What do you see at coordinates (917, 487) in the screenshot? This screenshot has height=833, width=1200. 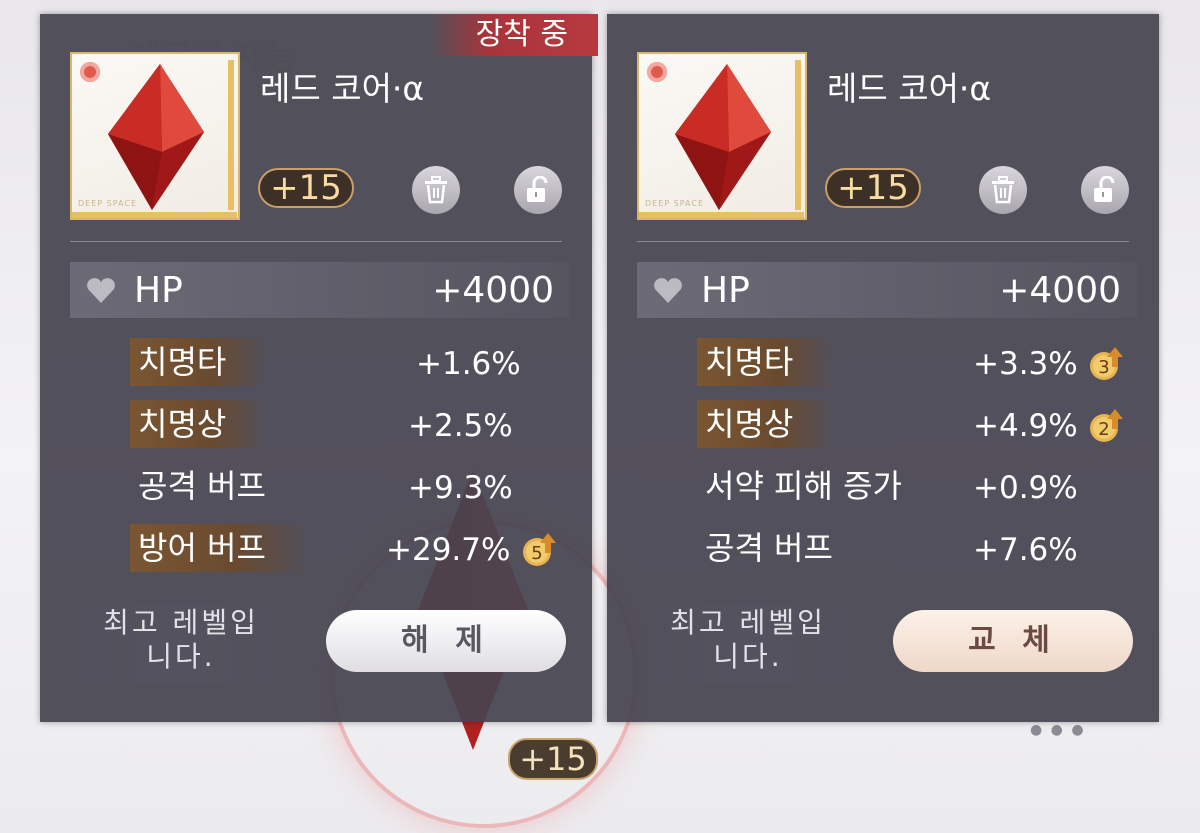 I see `sub-stat-row: 서약 피해 증가 +0.9%` at bounding box center [917, 487].